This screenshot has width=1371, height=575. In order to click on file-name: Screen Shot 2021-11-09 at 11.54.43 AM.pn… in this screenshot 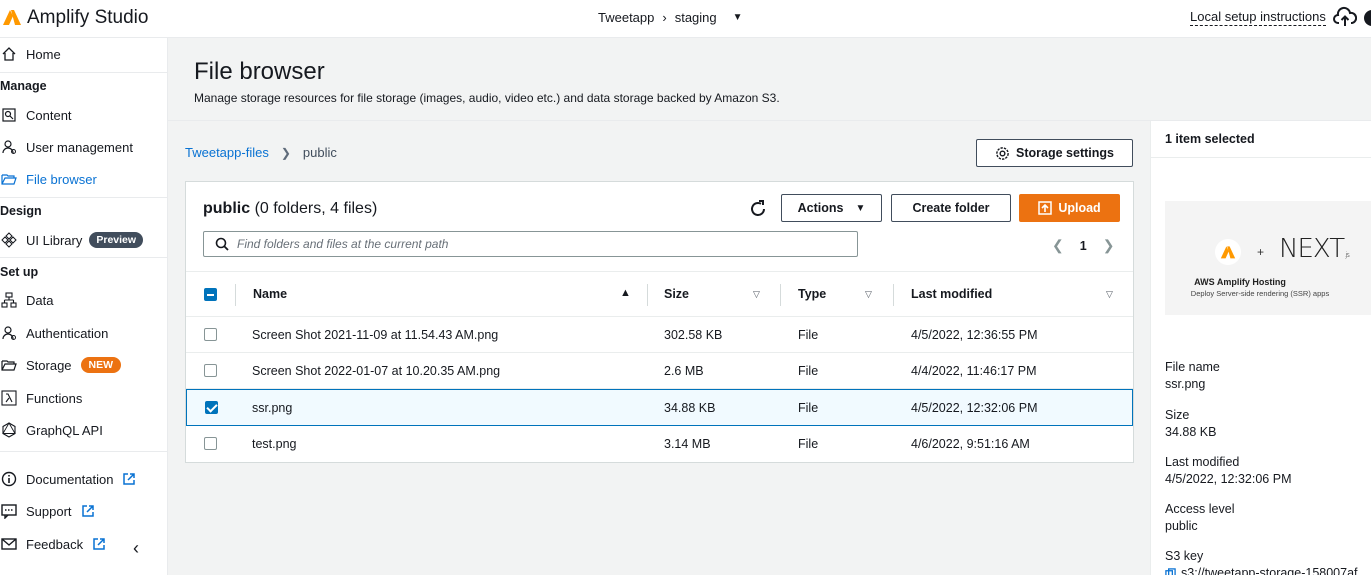, I will do `click(375, 334)`.